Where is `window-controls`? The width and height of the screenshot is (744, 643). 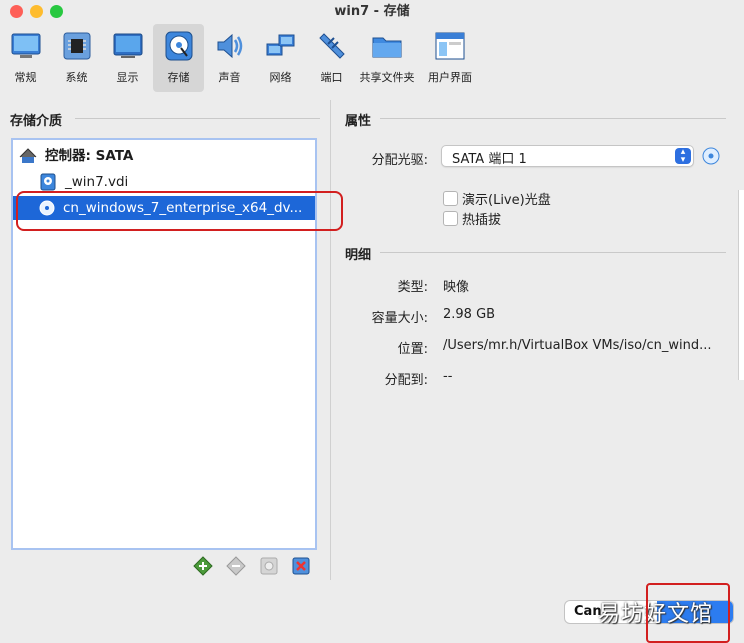 window-controls is located at coordinates (36, 11).